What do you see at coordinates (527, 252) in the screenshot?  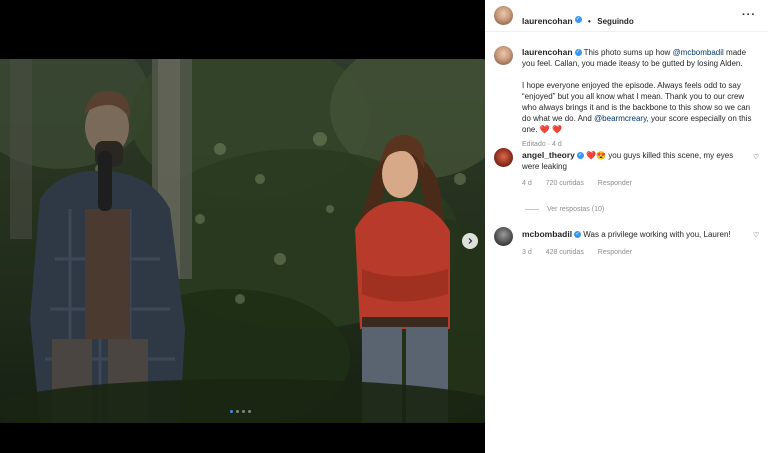 I see `comment-time: 3 d` at bounding box center [527, 252].